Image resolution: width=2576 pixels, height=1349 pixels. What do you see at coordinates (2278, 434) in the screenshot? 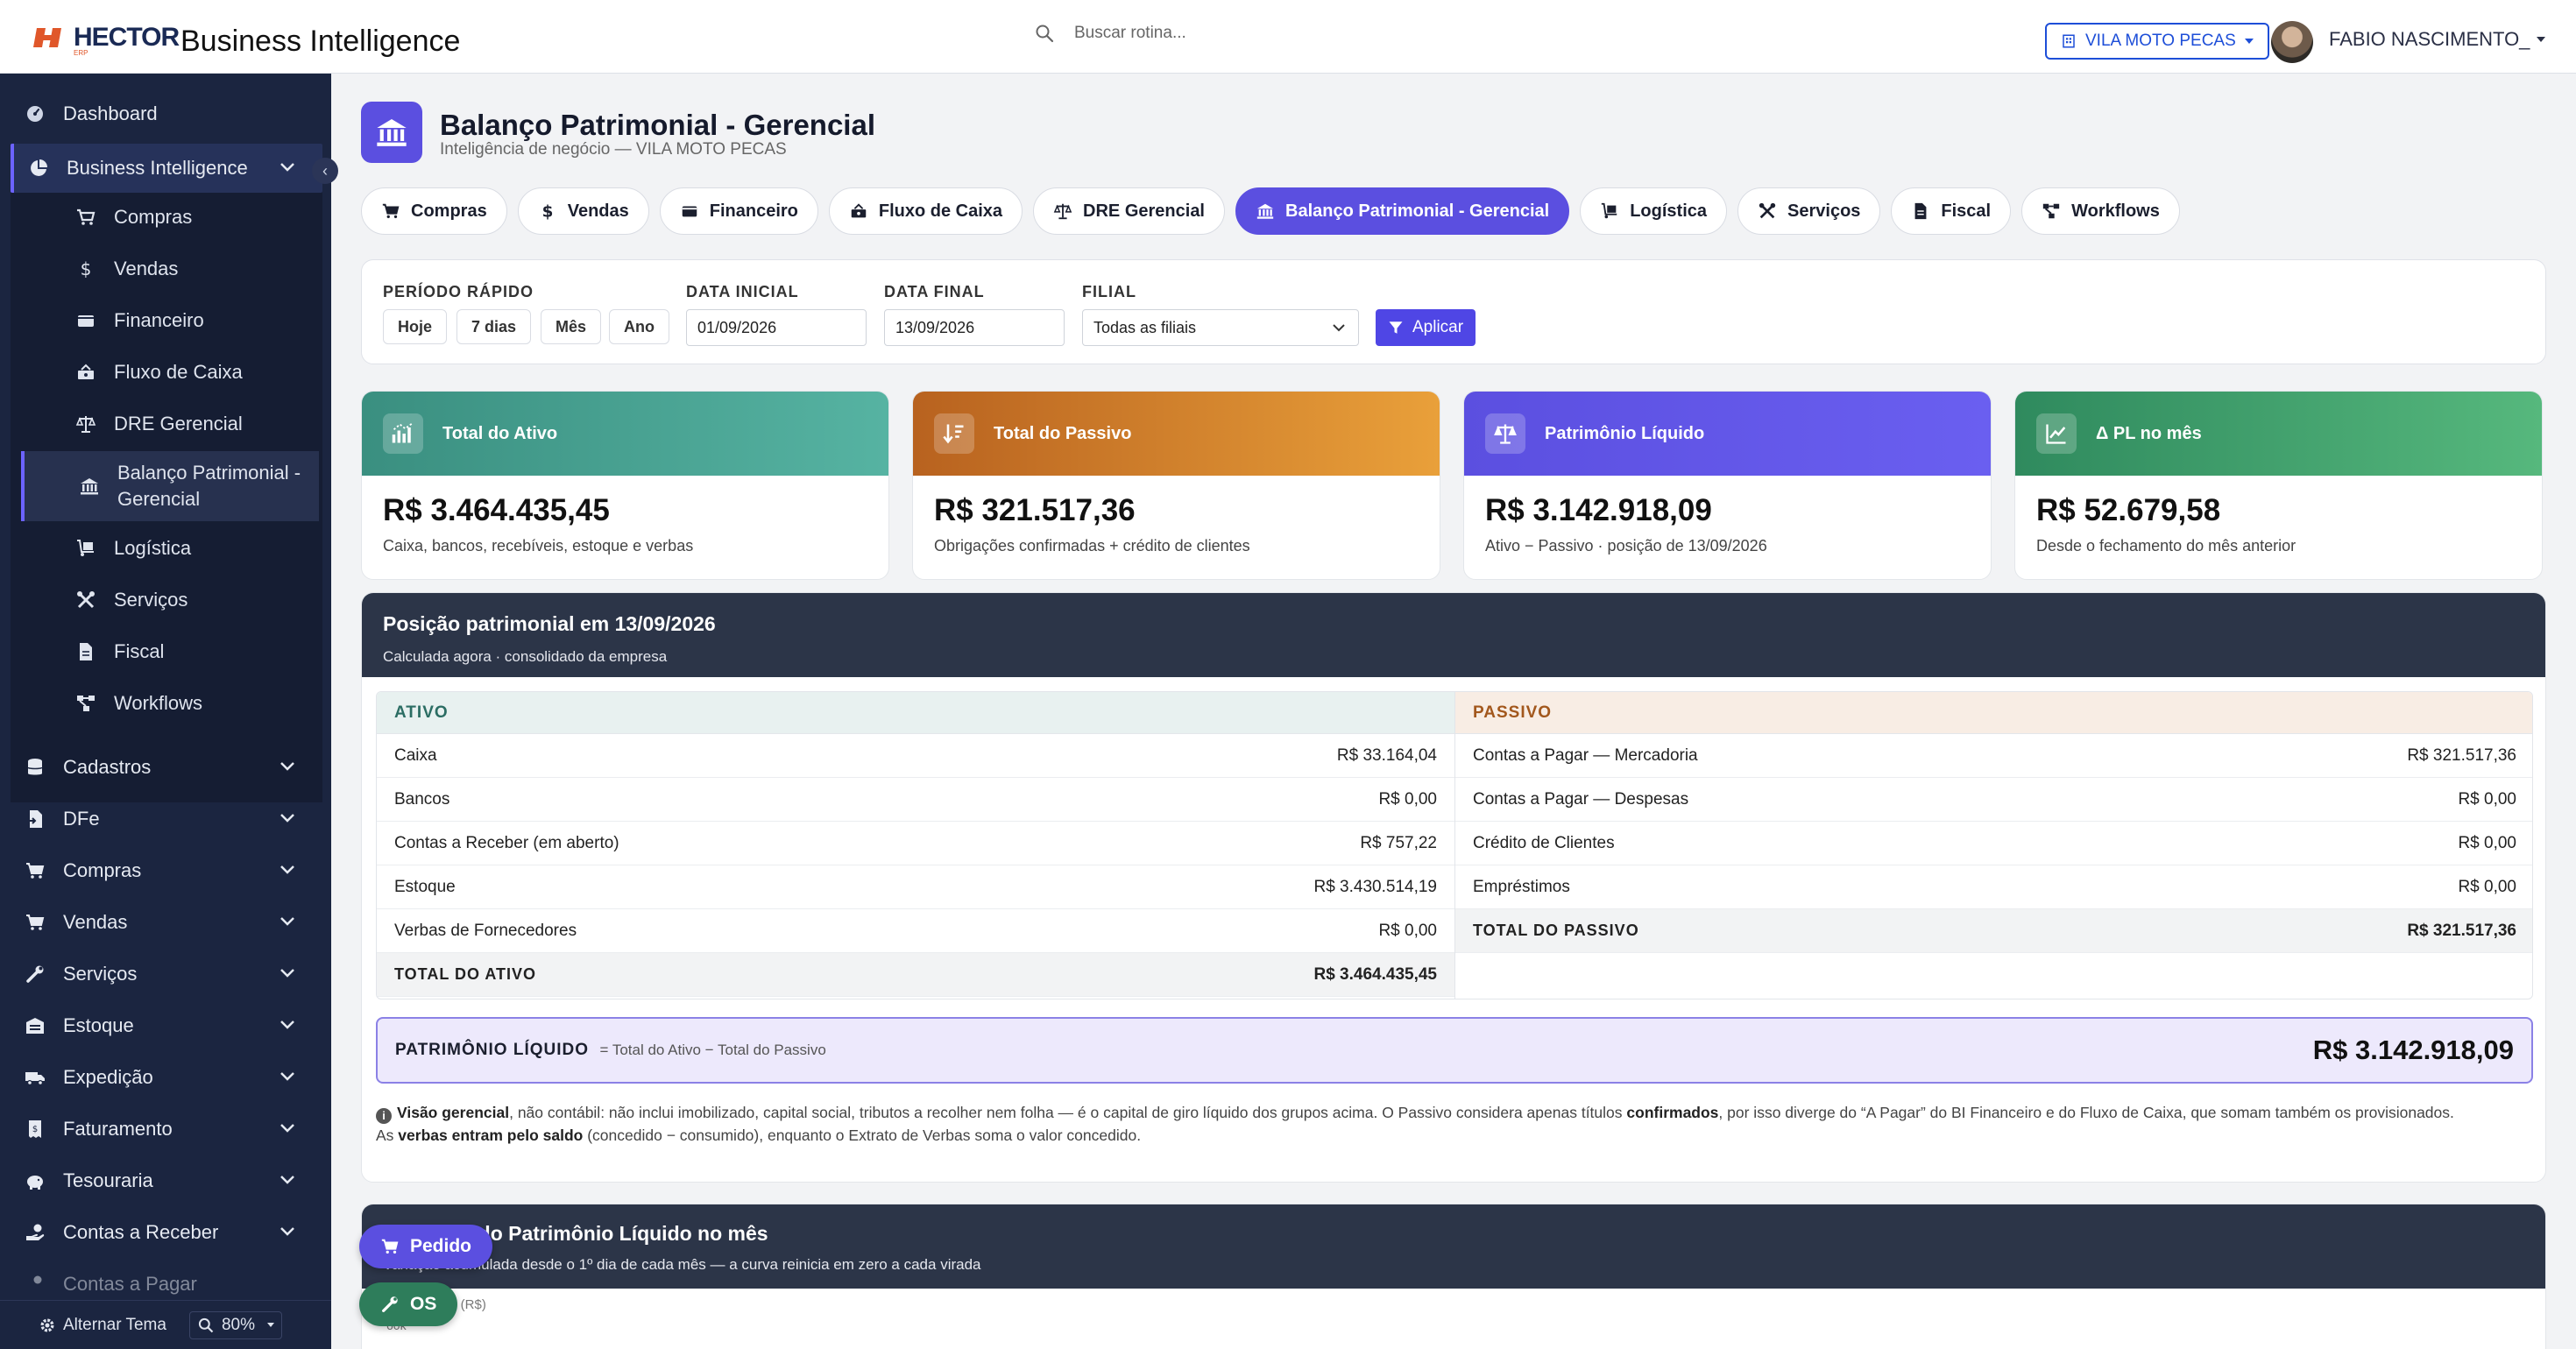
I see `kpi-header: Δ PL no mês` at bounding box center [2278, 434].